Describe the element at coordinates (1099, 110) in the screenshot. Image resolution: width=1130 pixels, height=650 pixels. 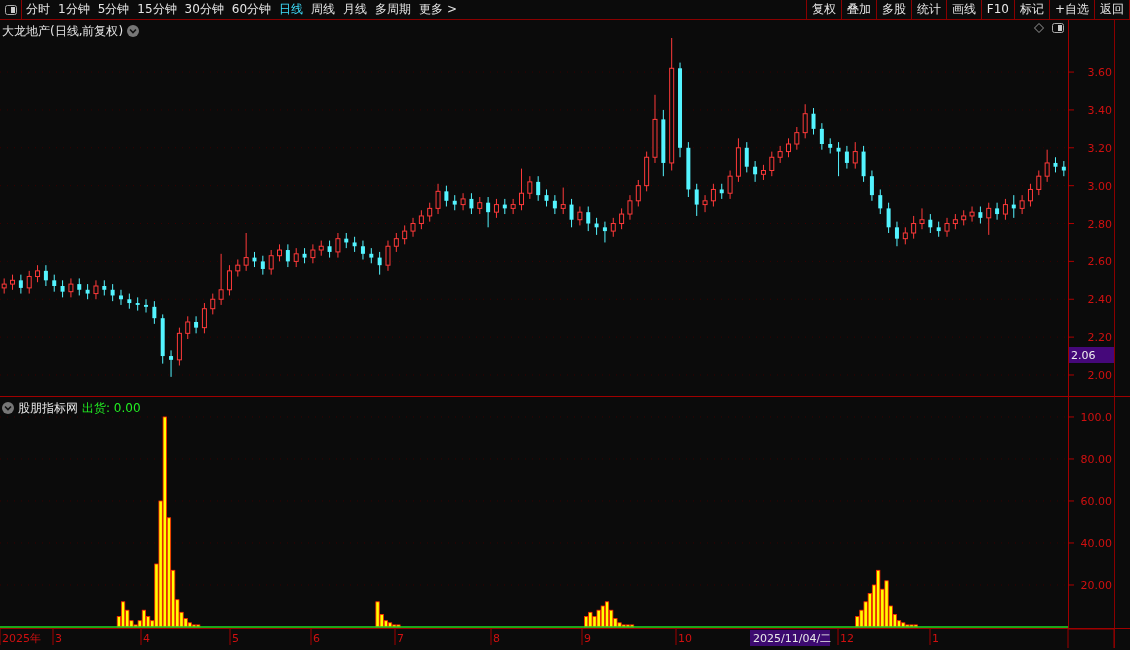
I see `axis-label: 3.40` at that location.